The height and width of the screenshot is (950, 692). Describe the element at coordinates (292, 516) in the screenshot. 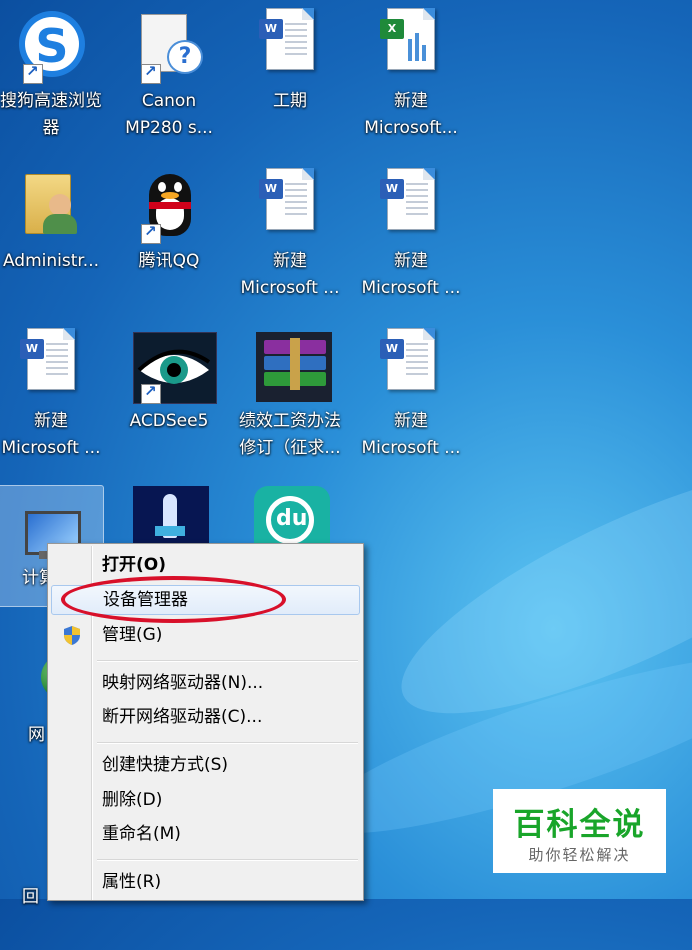

I see `audio-app-icon: du` at that location.